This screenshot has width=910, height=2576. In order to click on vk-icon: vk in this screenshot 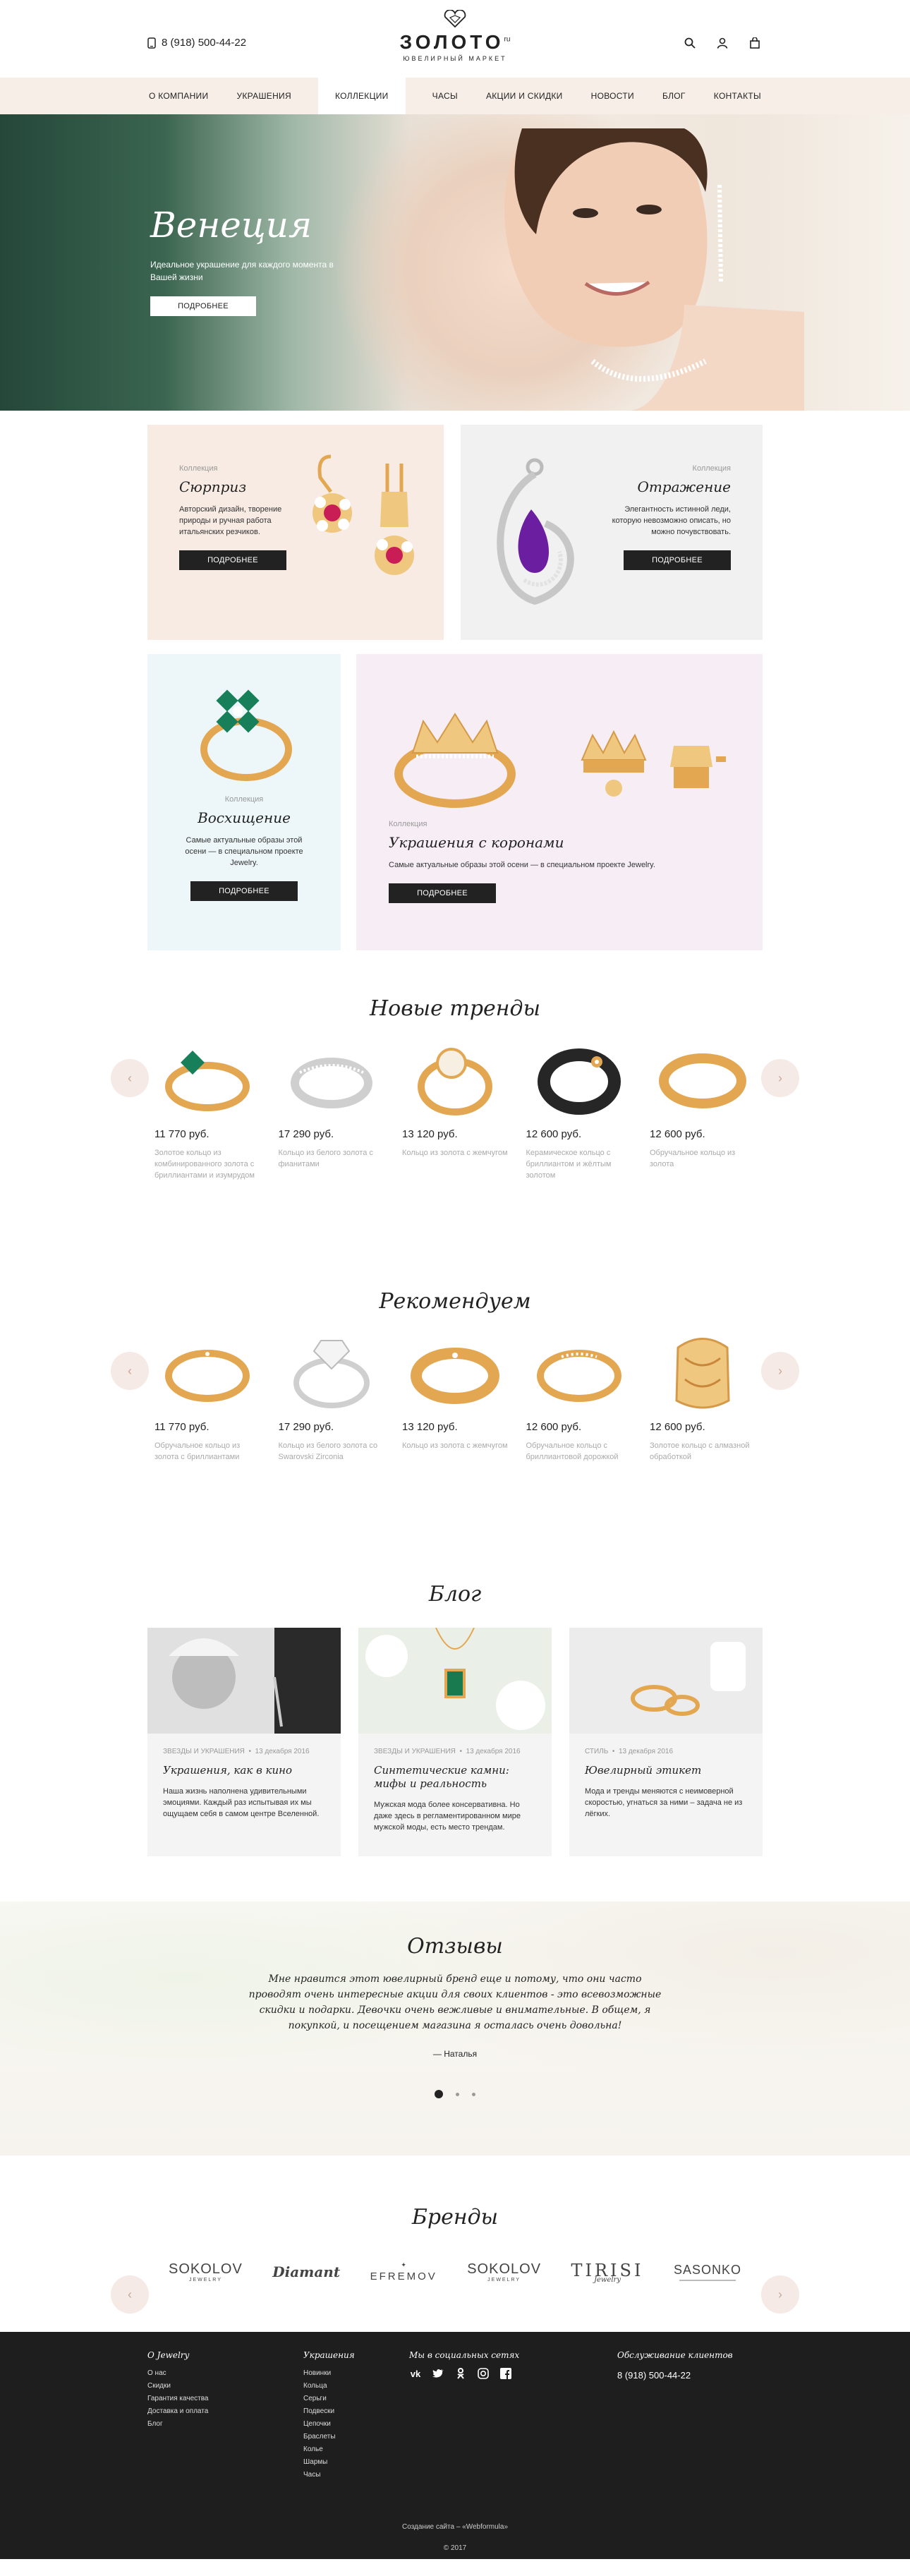, I will do `click(416, 2374)`.